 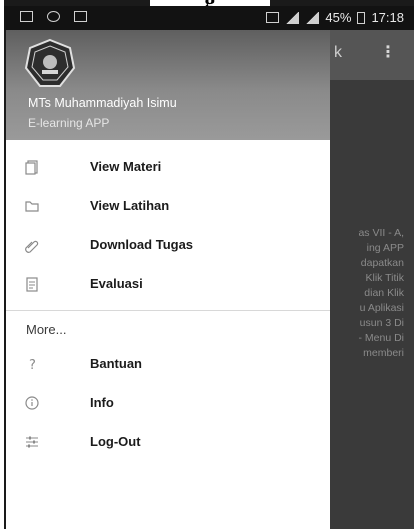 I want to click on signal-icon, so click(x=292, y=17).